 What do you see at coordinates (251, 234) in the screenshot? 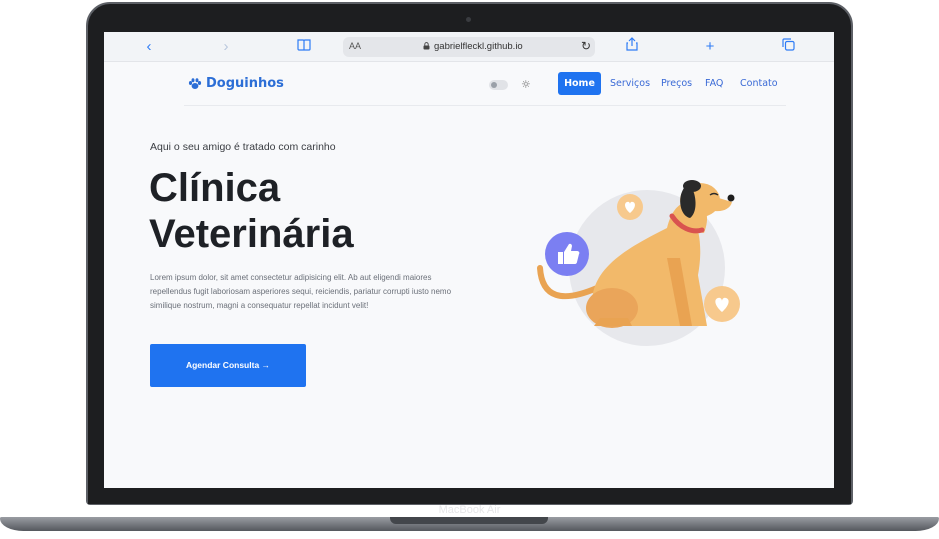
I see `hero-title-line2: Veterinária` at bounding box center [251, 234].